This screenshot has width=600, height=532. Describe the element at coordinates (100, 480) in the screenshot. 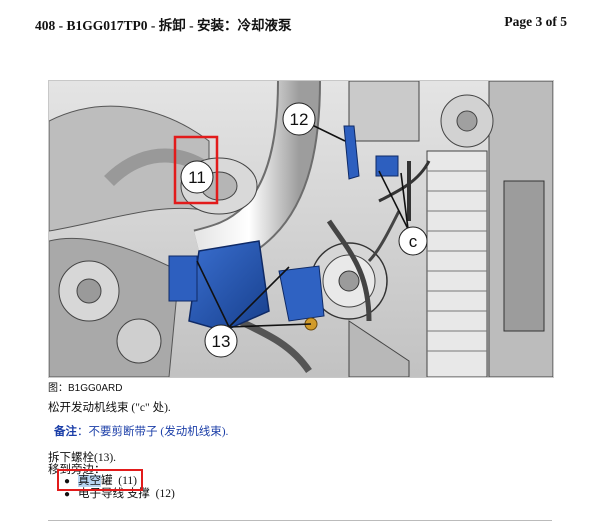

I see `vacuum-tank-highlight-box` at that location.